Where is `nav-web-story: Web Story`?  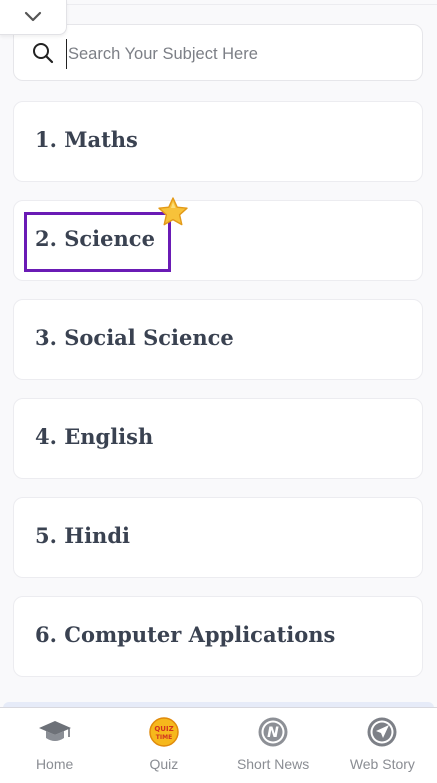
nav-web-story: Web Story is located at coordinates (382, 745).